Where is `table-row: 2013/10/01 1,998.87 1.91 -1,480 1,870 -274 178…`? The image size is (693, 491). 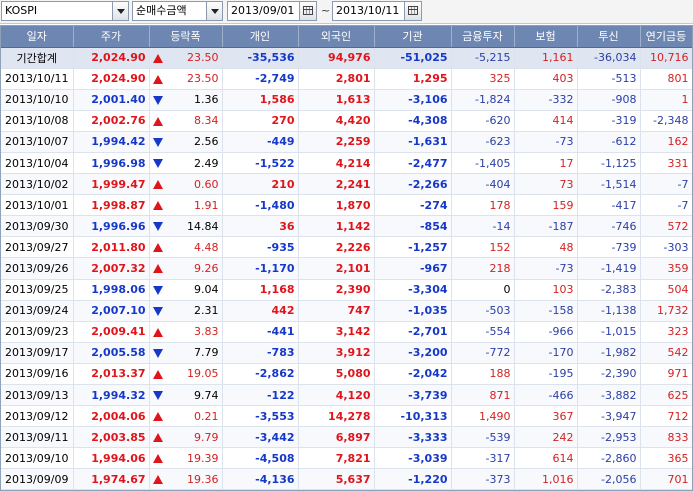 table-row: 2013/10/01 1,998.87 1.91 -1,480 1,870 -274 178… is located at coordinates (346, 205).